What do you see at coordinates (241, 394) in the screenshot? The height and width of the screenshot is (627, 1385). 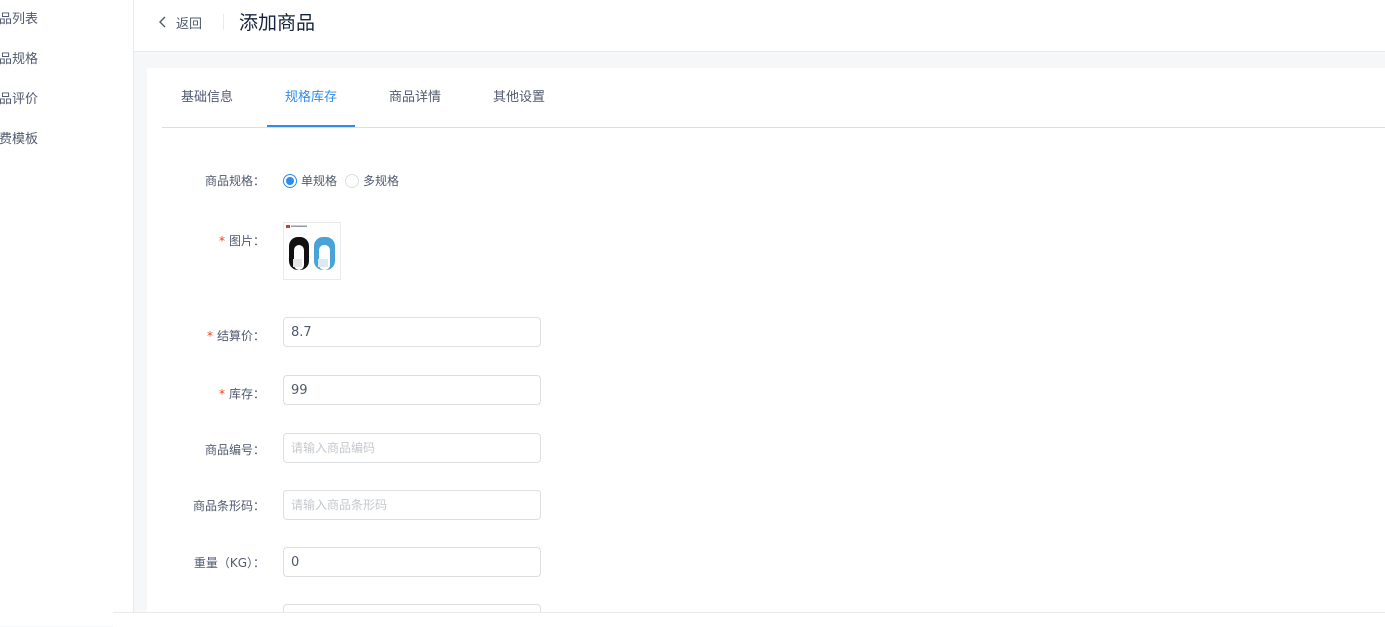 I see `stock-label: * 库存：` at bounding box center [241, 394].